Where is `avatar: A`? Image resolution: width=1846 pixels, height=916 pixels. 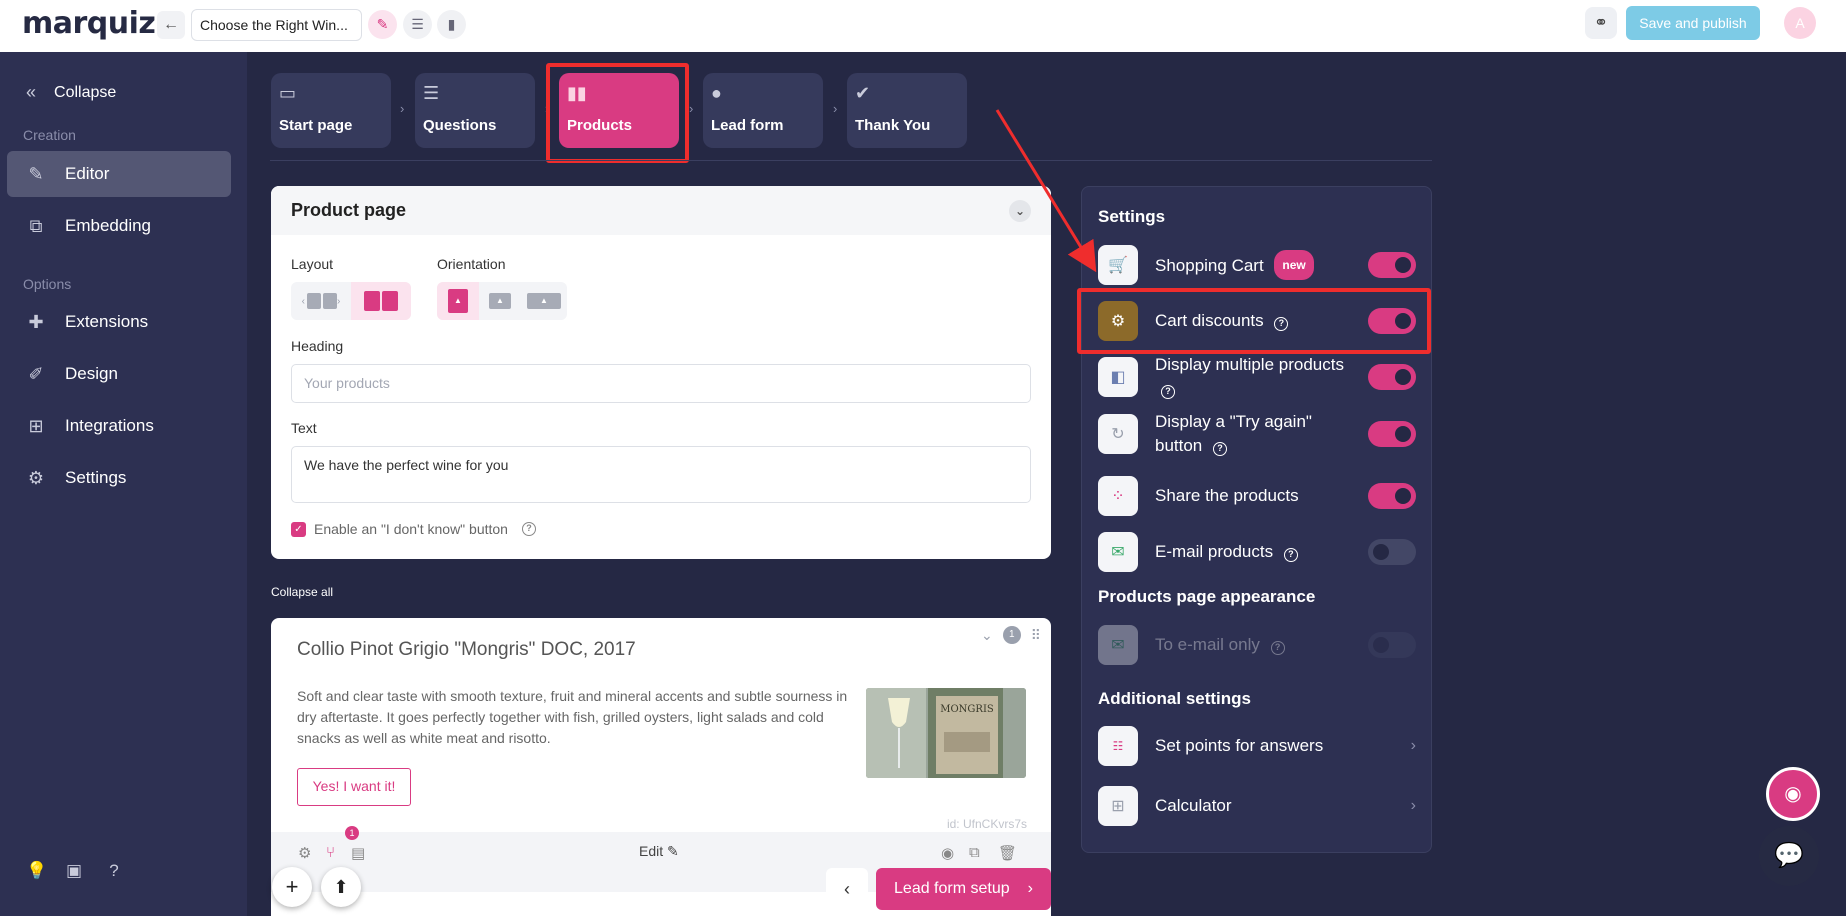
avatar: A is located at coordinates (1800, 23).